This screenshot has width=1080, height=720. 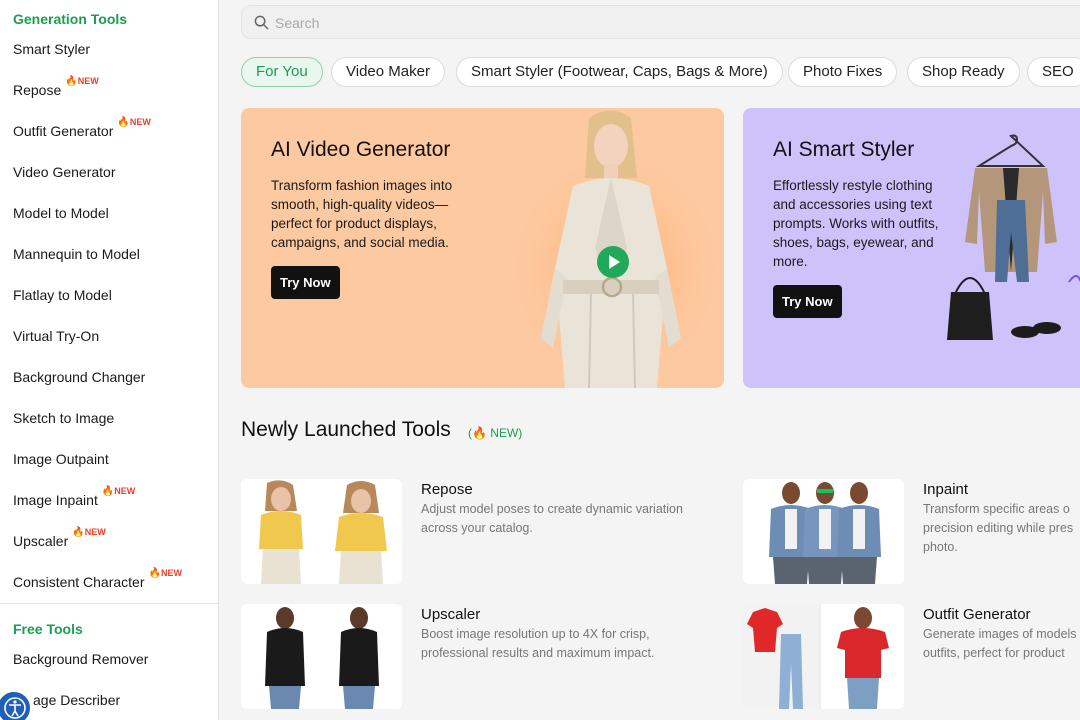 I want to click on search-bar: Search, so click(x=660, y=22).